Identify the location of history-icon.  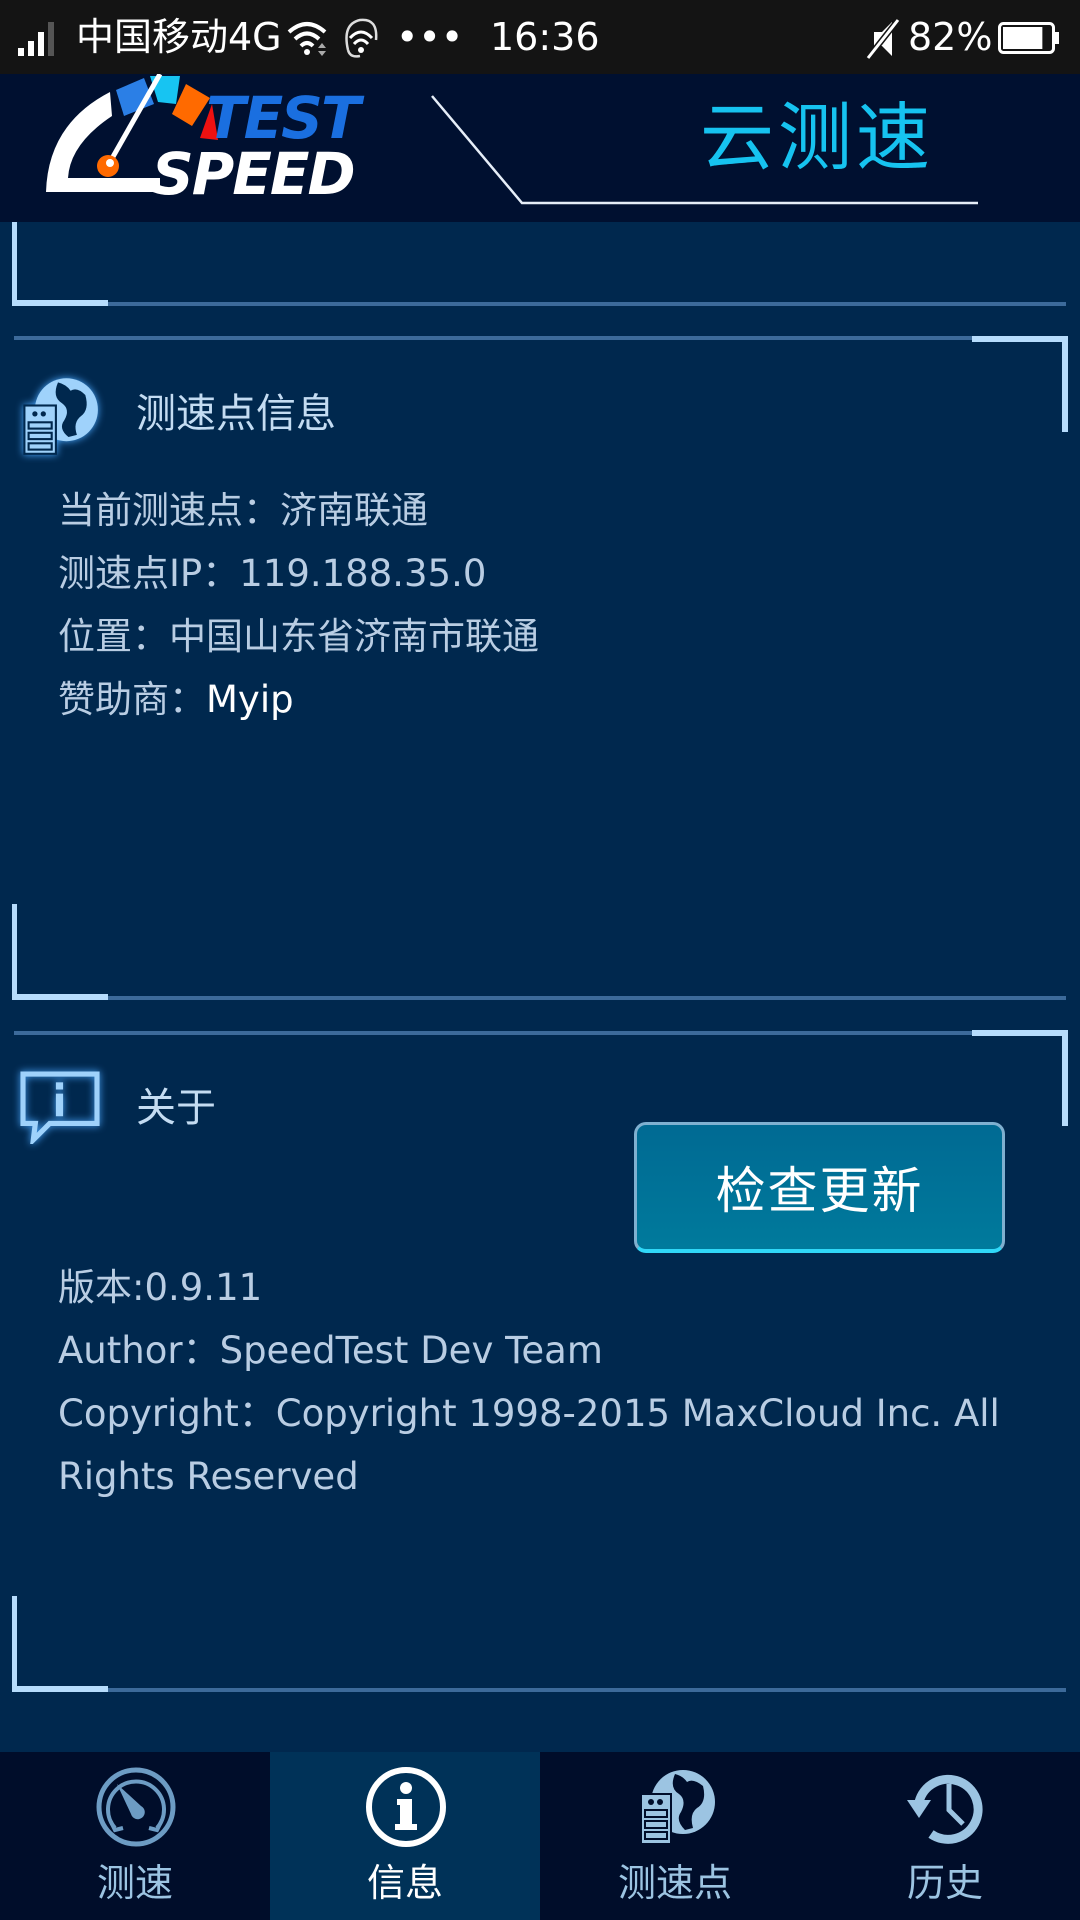
(945, 1809).